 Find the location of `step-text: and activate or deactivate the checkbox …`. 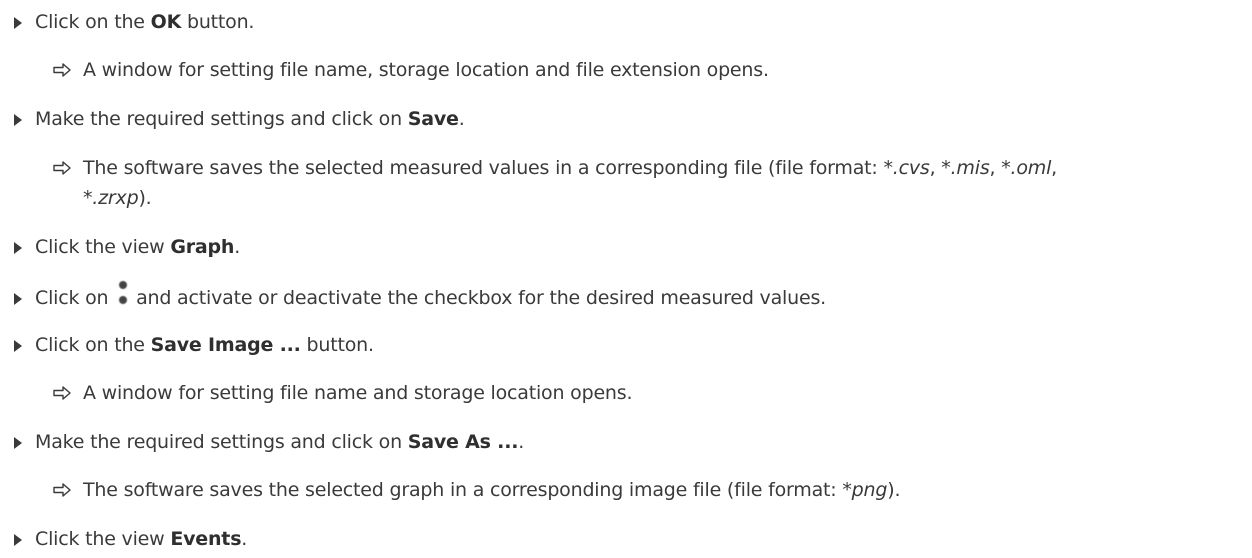

step-text: and activate or deactivate the checkbox … is located at coordinates (478, 298).